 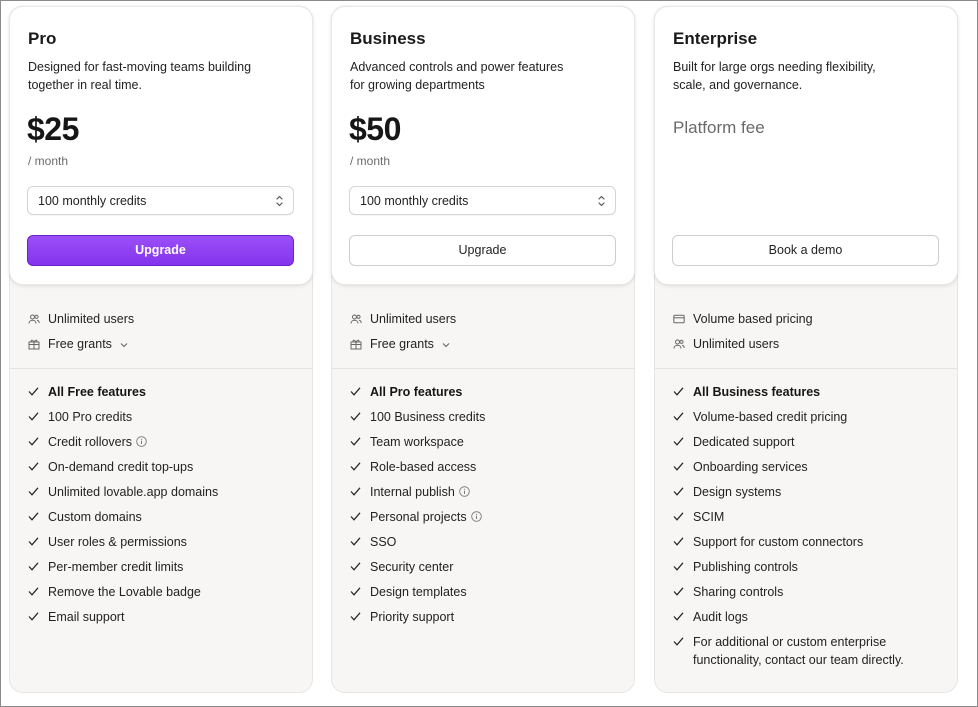 I want to click on feature-item: Publishing controls, so click(x=808, y=570).